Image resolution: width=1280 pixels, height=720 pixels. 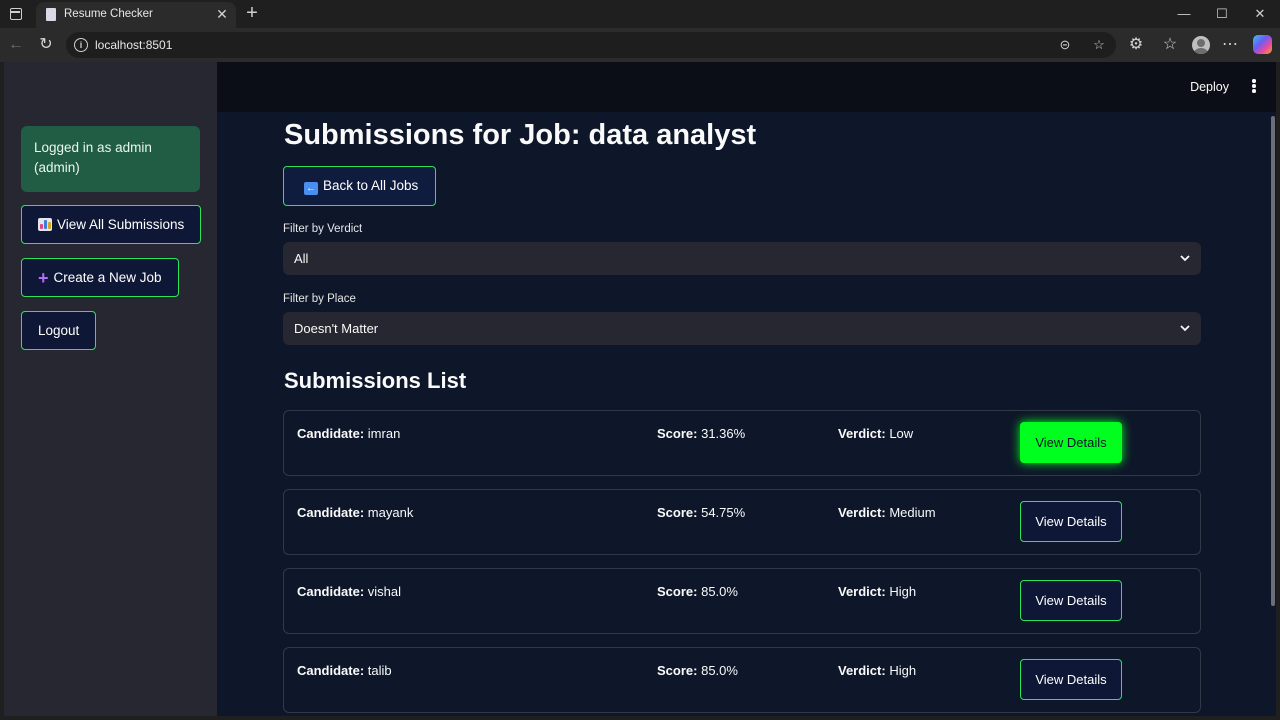 I want to click on filter-verdict-select: All, so click(x=742, y=258).